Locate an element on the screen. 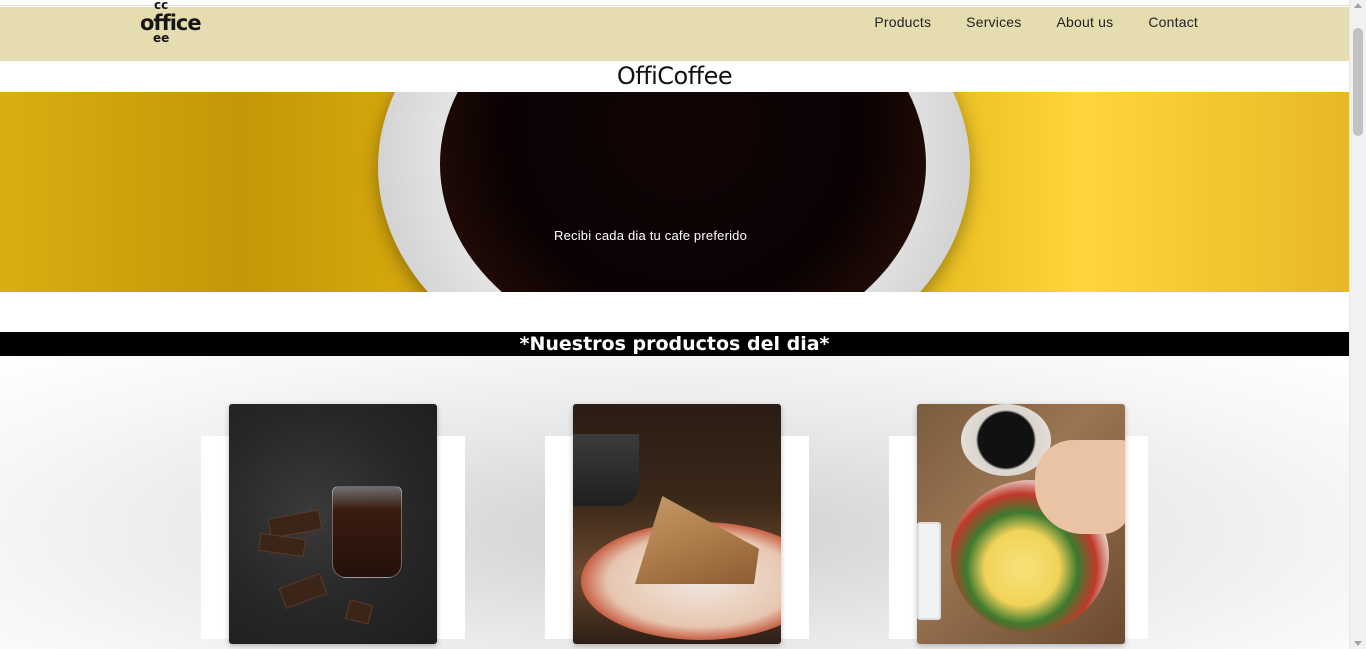  hero-coffee-image is located at coordinates (683, 192).